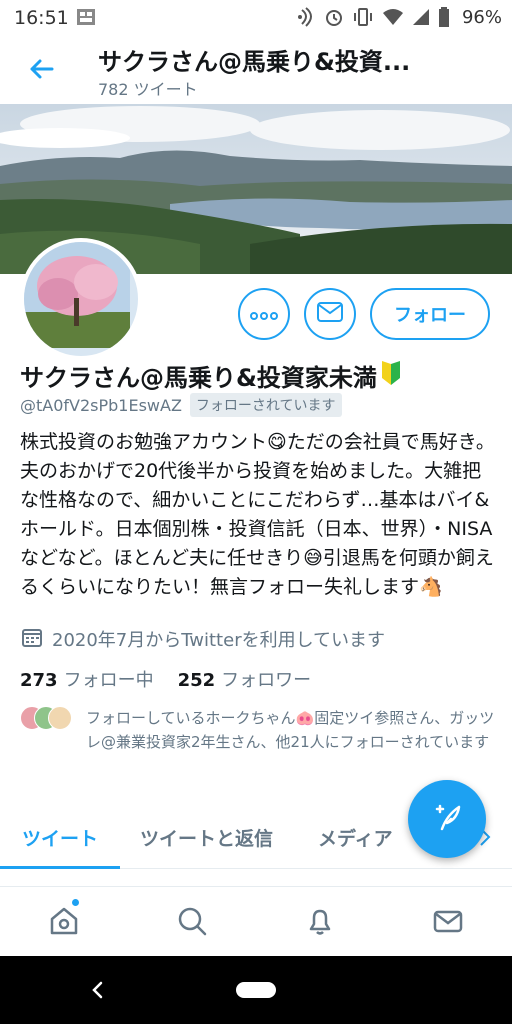 The width and height of the screenshot is (512, 1024). I want to click on alarm-icon, so click(334, 17).